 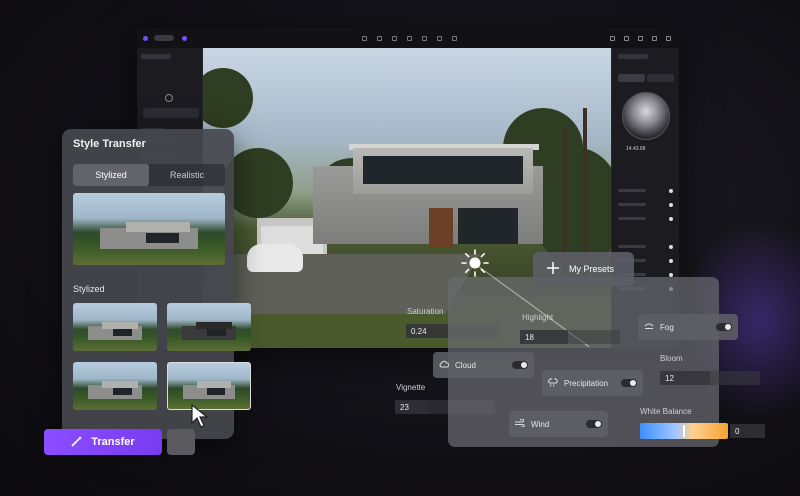 What do you see at coordinates (688, 327) in the screenshot?
I see `fog-toggle: Fog` at bounding box center [688, 327].